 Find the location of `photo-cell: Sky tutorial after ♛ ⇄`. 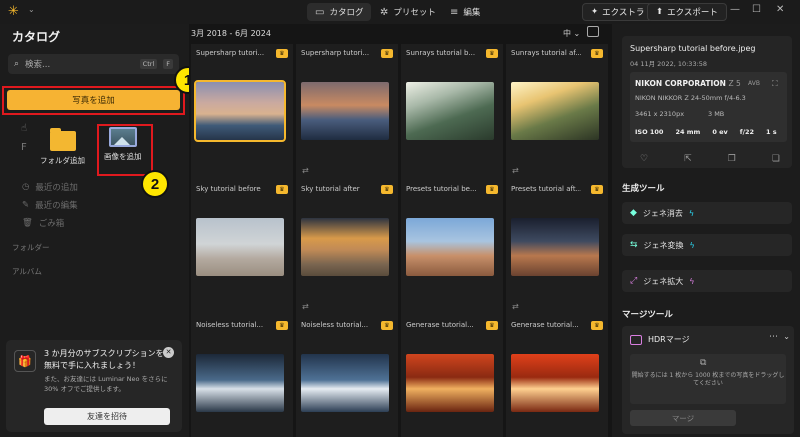

photo-cell: Sky tutorial after ♛ ⇄ is located at coordinates (347, 248).